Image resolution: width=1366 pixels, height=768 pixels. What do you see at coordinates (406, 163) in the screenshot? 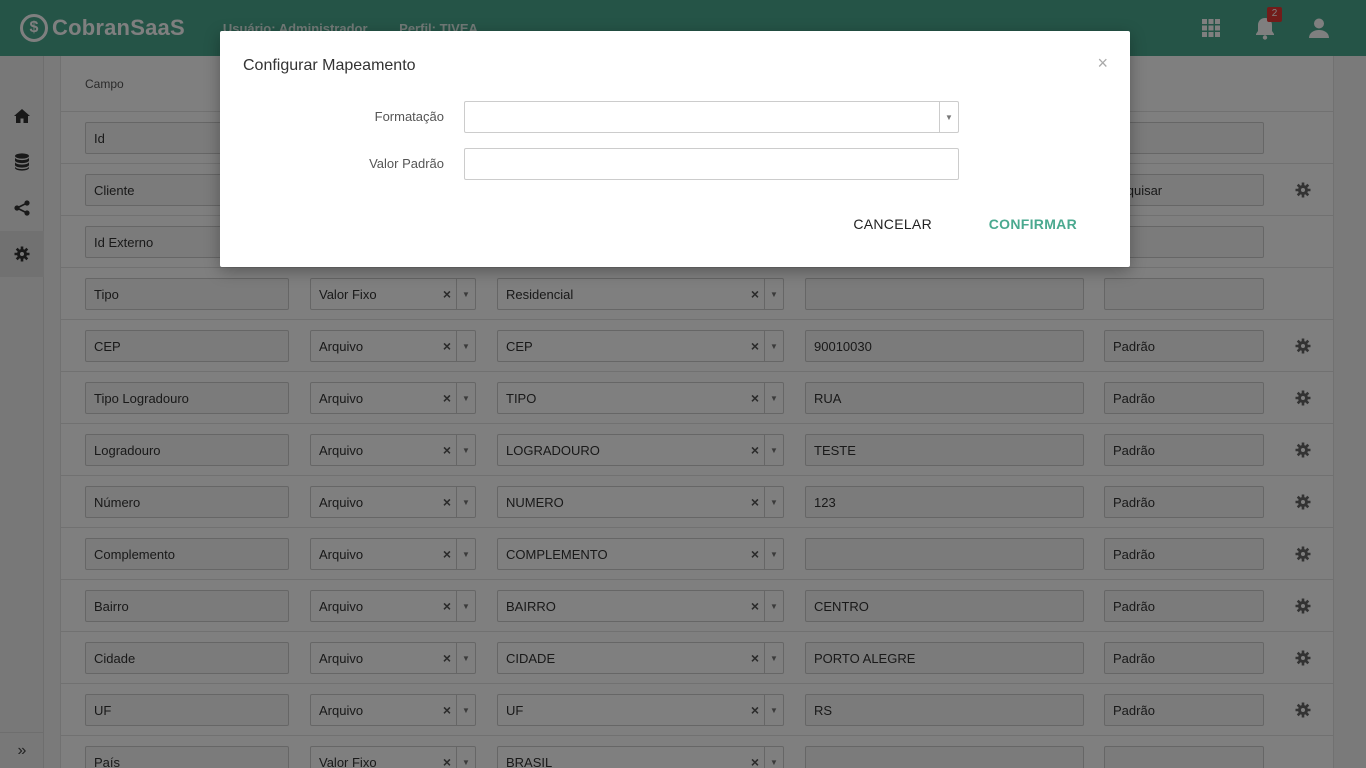
I see `valor-padrao-label: Valor Padrão` at bounding box center [406, 163].